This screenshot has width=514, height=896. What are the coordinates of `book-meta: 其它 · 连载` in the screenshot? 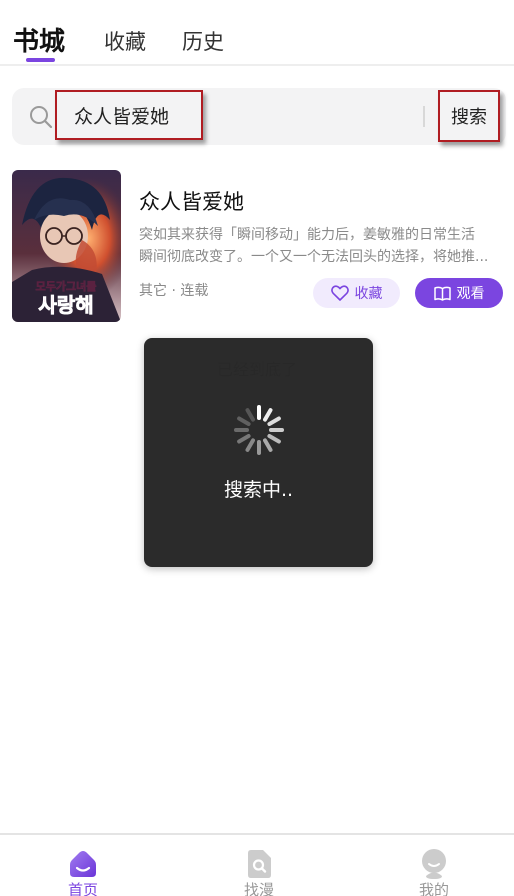 It's located at (174, 291).